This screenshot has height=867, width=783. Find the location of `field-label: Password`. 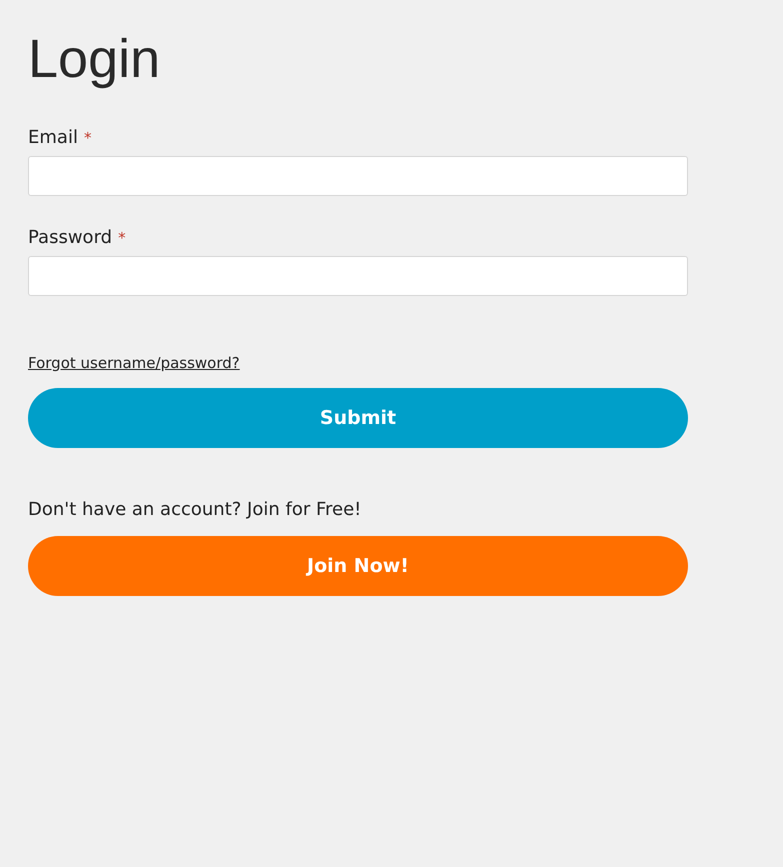

field-label: Password is located at coordinates (70, 238).